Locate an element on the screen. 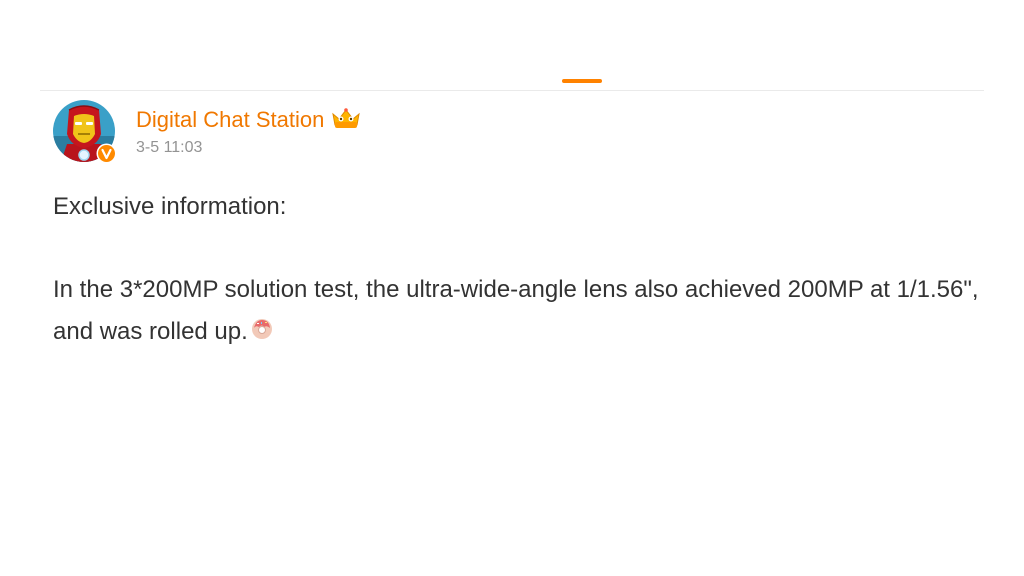 This screenshot has width=1024, height=576. author-name-link: Digital Chat Station is located at coordinates (249, 120).